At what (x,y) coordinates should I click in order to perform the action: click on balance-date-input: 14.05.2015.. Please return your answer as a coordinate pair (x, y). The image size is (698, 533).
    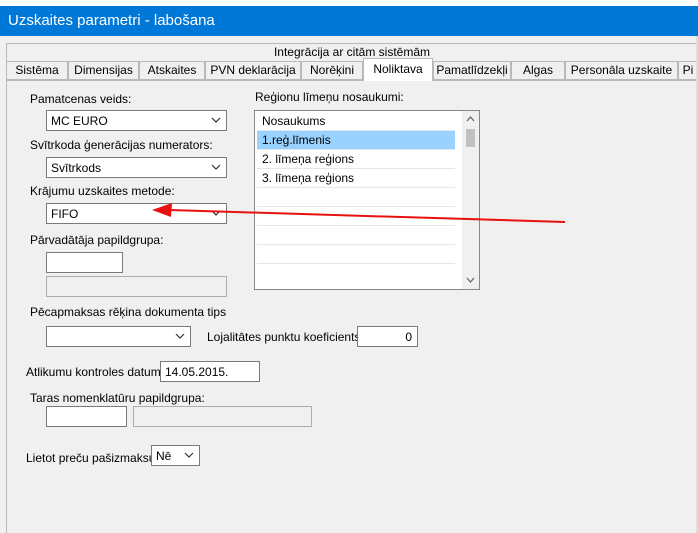
    Looking at the image, I should click on (210, 371).